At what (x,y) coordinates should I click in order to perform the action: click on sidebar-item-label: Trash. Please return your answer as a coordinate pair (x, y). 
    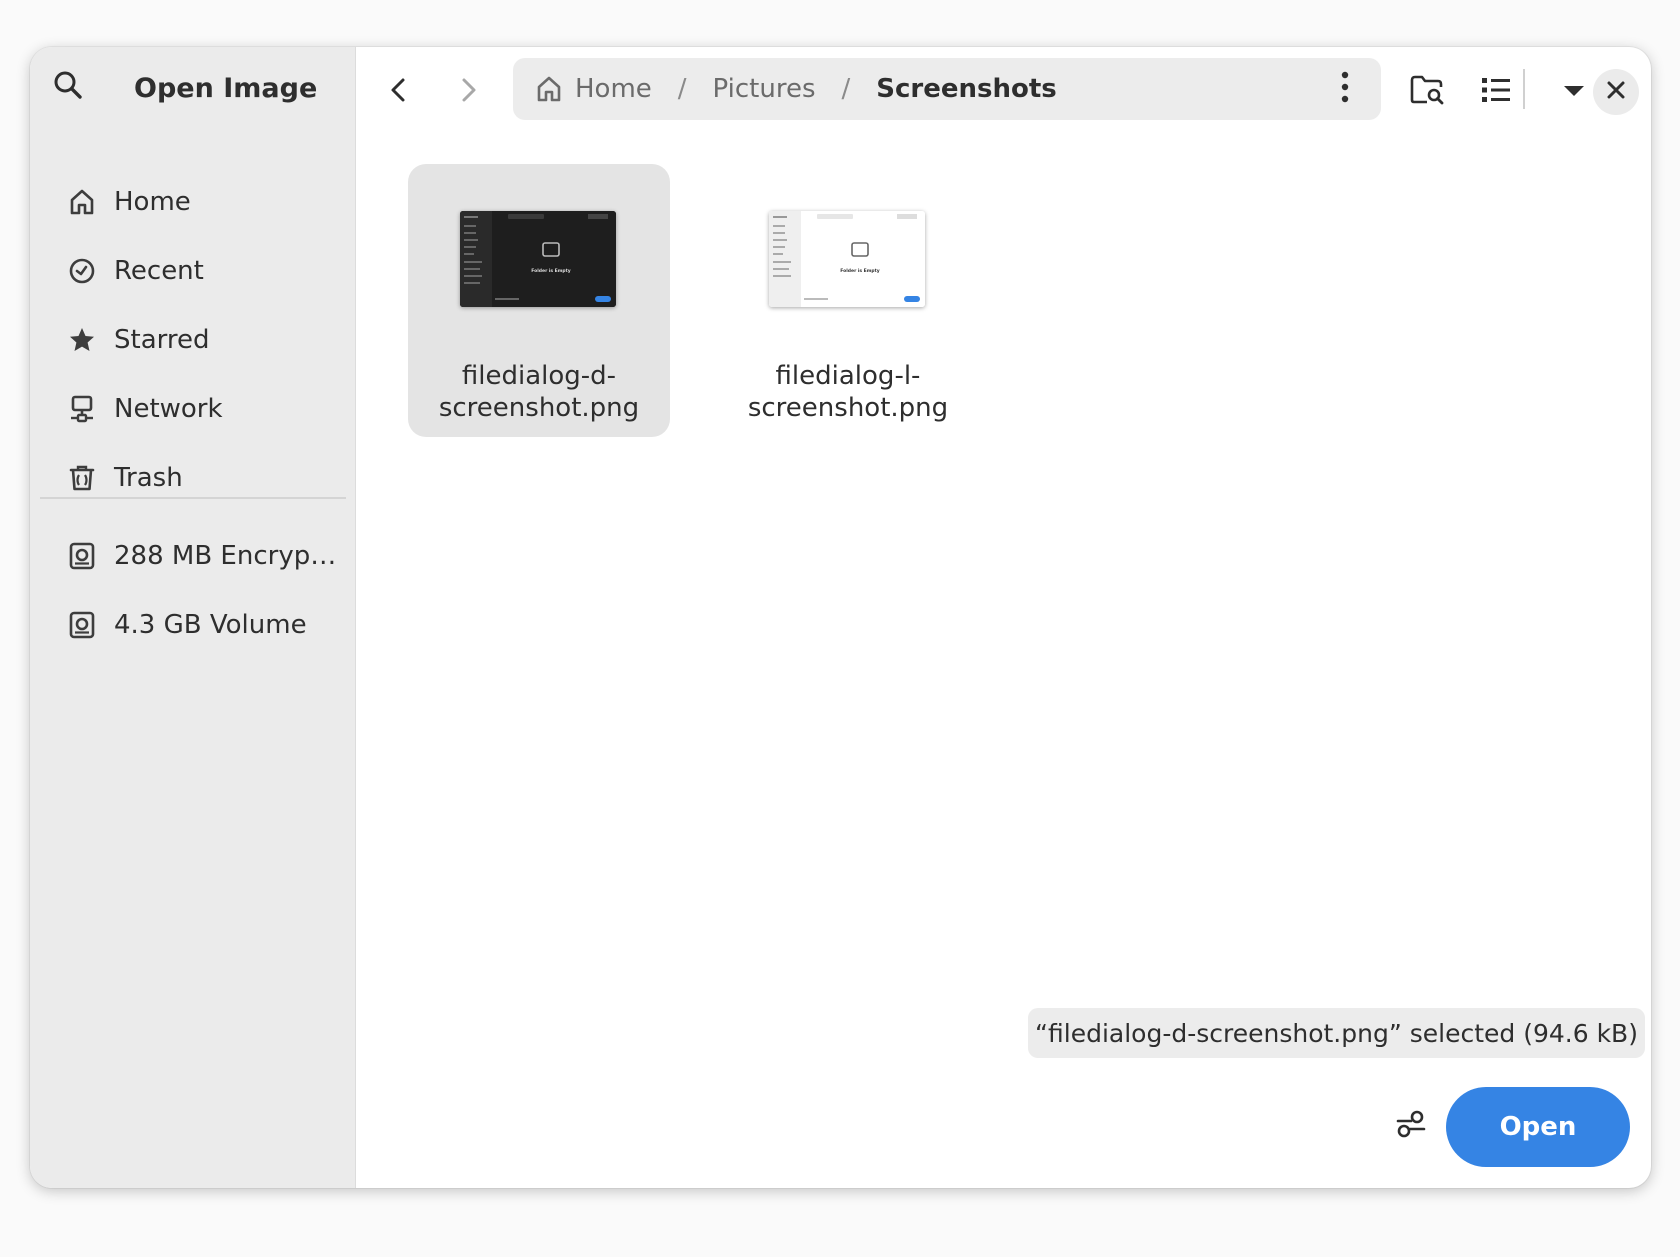
    Looking at the image, I should click on (148, 477).